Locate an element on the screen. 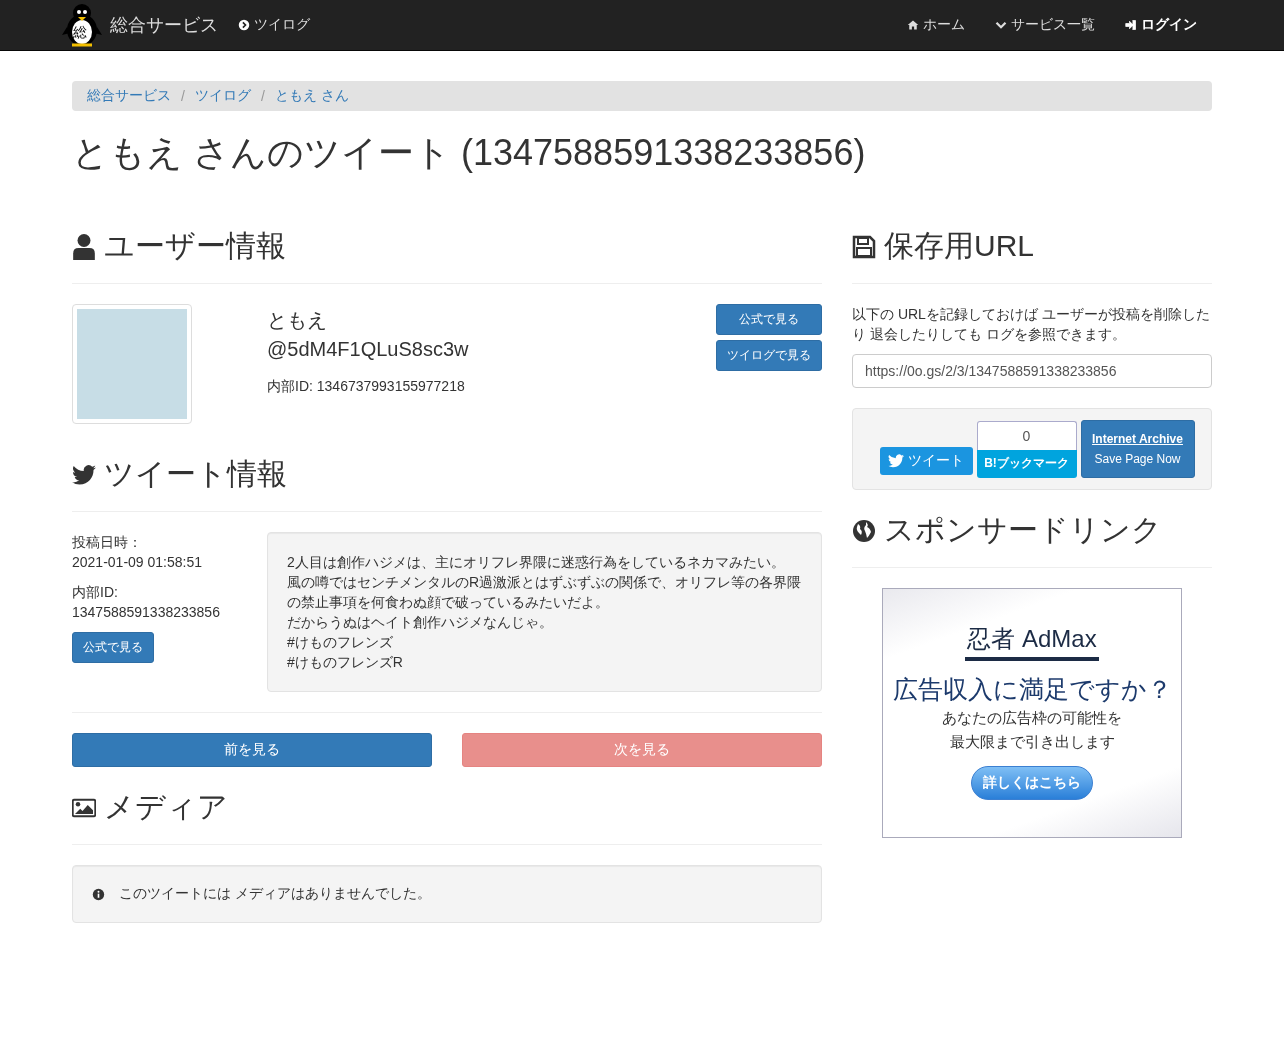 The image size is (1284, 1063). section-heading: ツイート情報 is located at coordinates (195, 474).